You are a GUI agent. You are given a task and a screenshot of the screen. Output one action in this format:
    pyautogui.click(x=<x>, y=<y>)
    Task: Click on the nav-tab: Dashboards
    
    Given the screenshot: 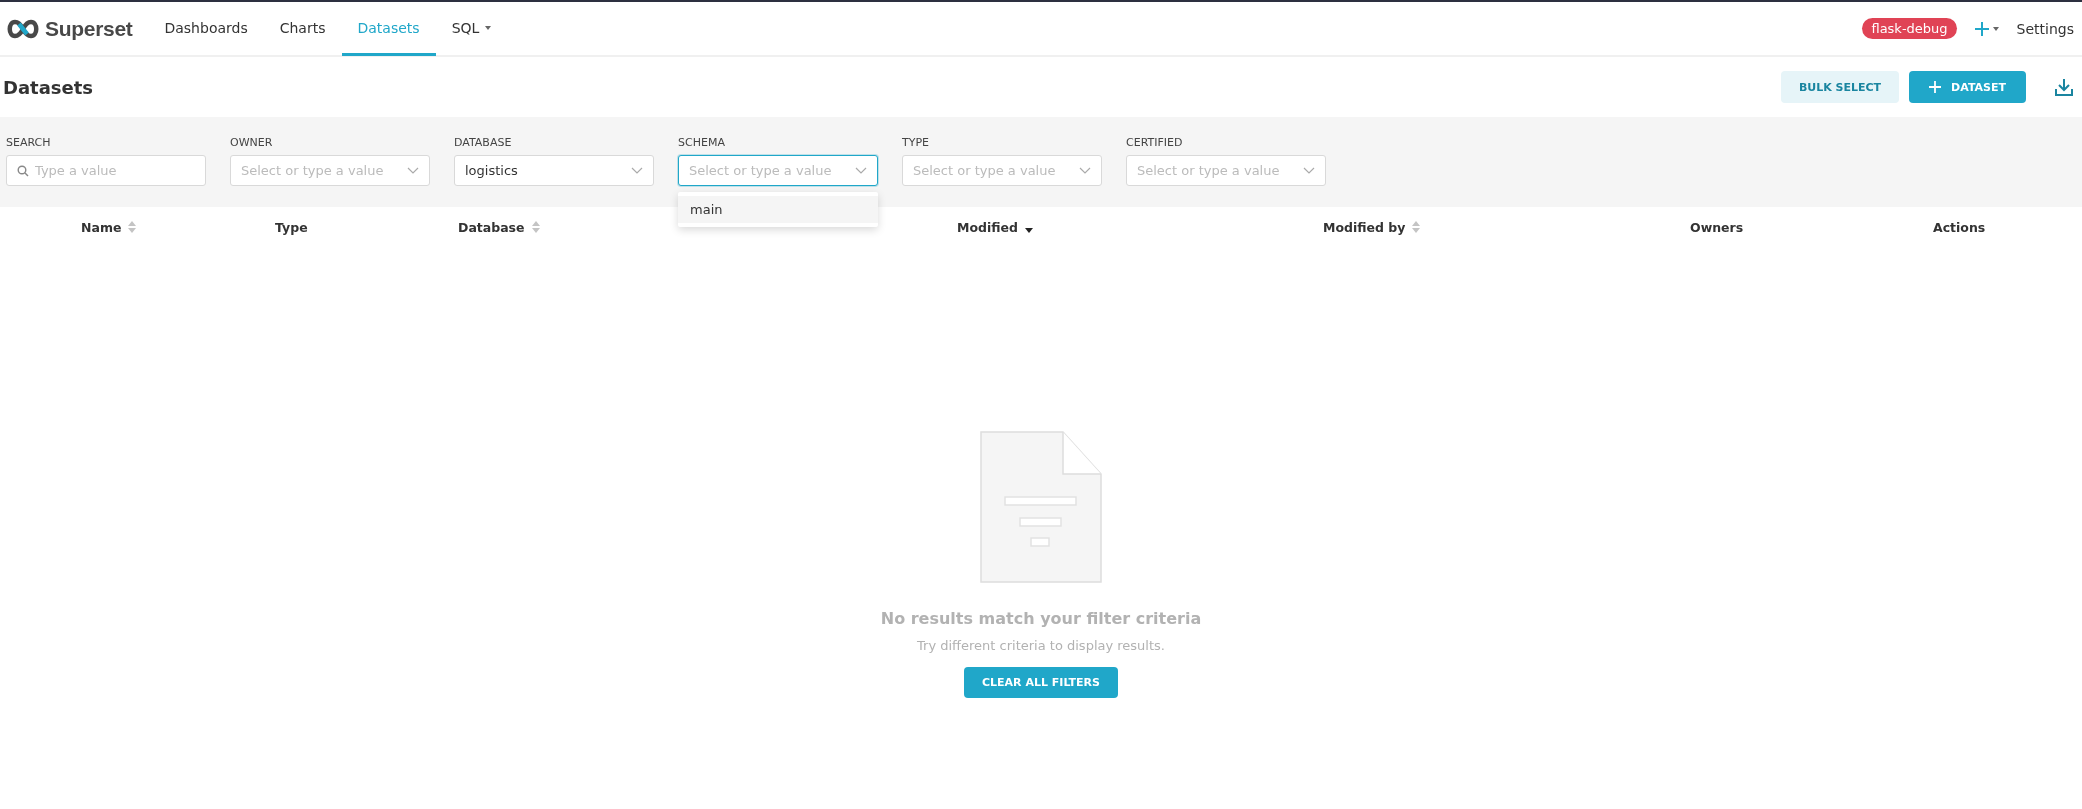 What is the action you would take?
    pyautogui.click(x=206, y=29)
    